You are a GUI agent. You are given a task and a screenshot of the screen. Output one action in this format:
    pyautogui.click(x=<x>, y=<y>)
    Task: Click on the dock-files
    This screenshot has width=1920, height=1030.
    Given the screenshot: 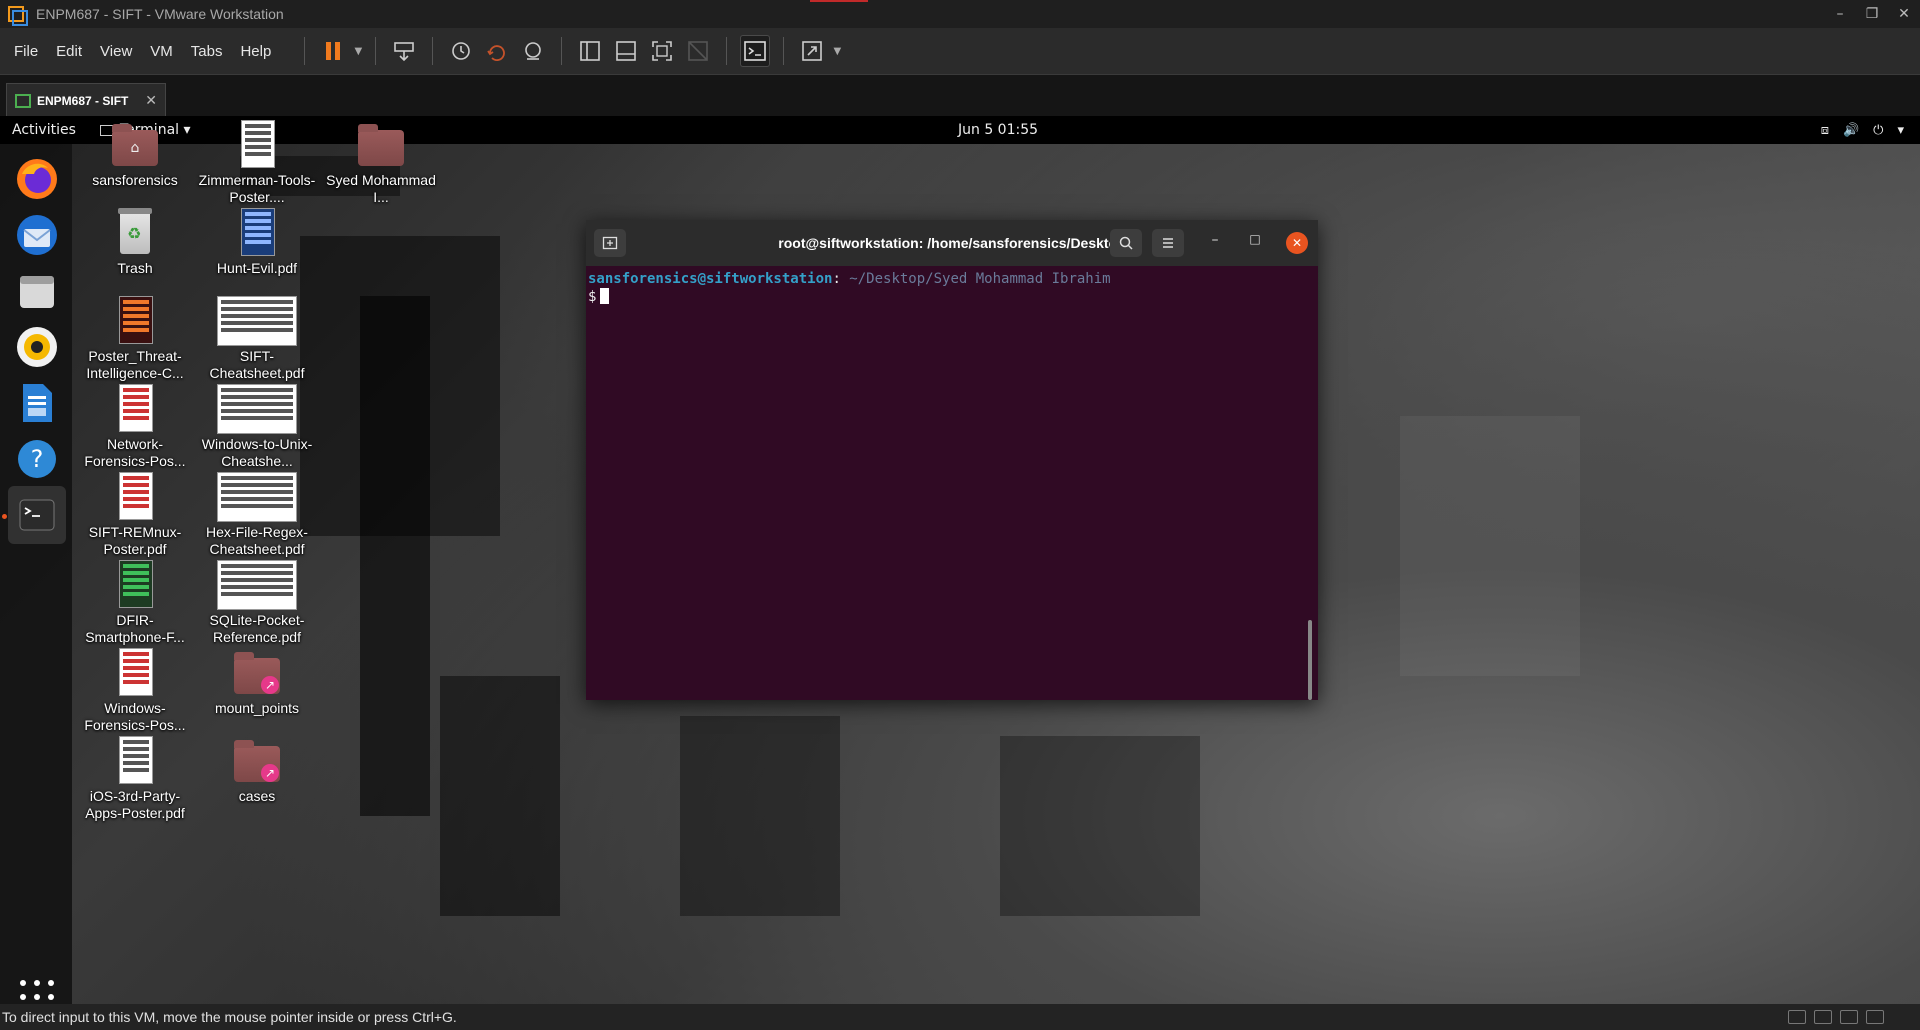 What is the action you would take?
    pyautogui.click(x=37, y=291)
    